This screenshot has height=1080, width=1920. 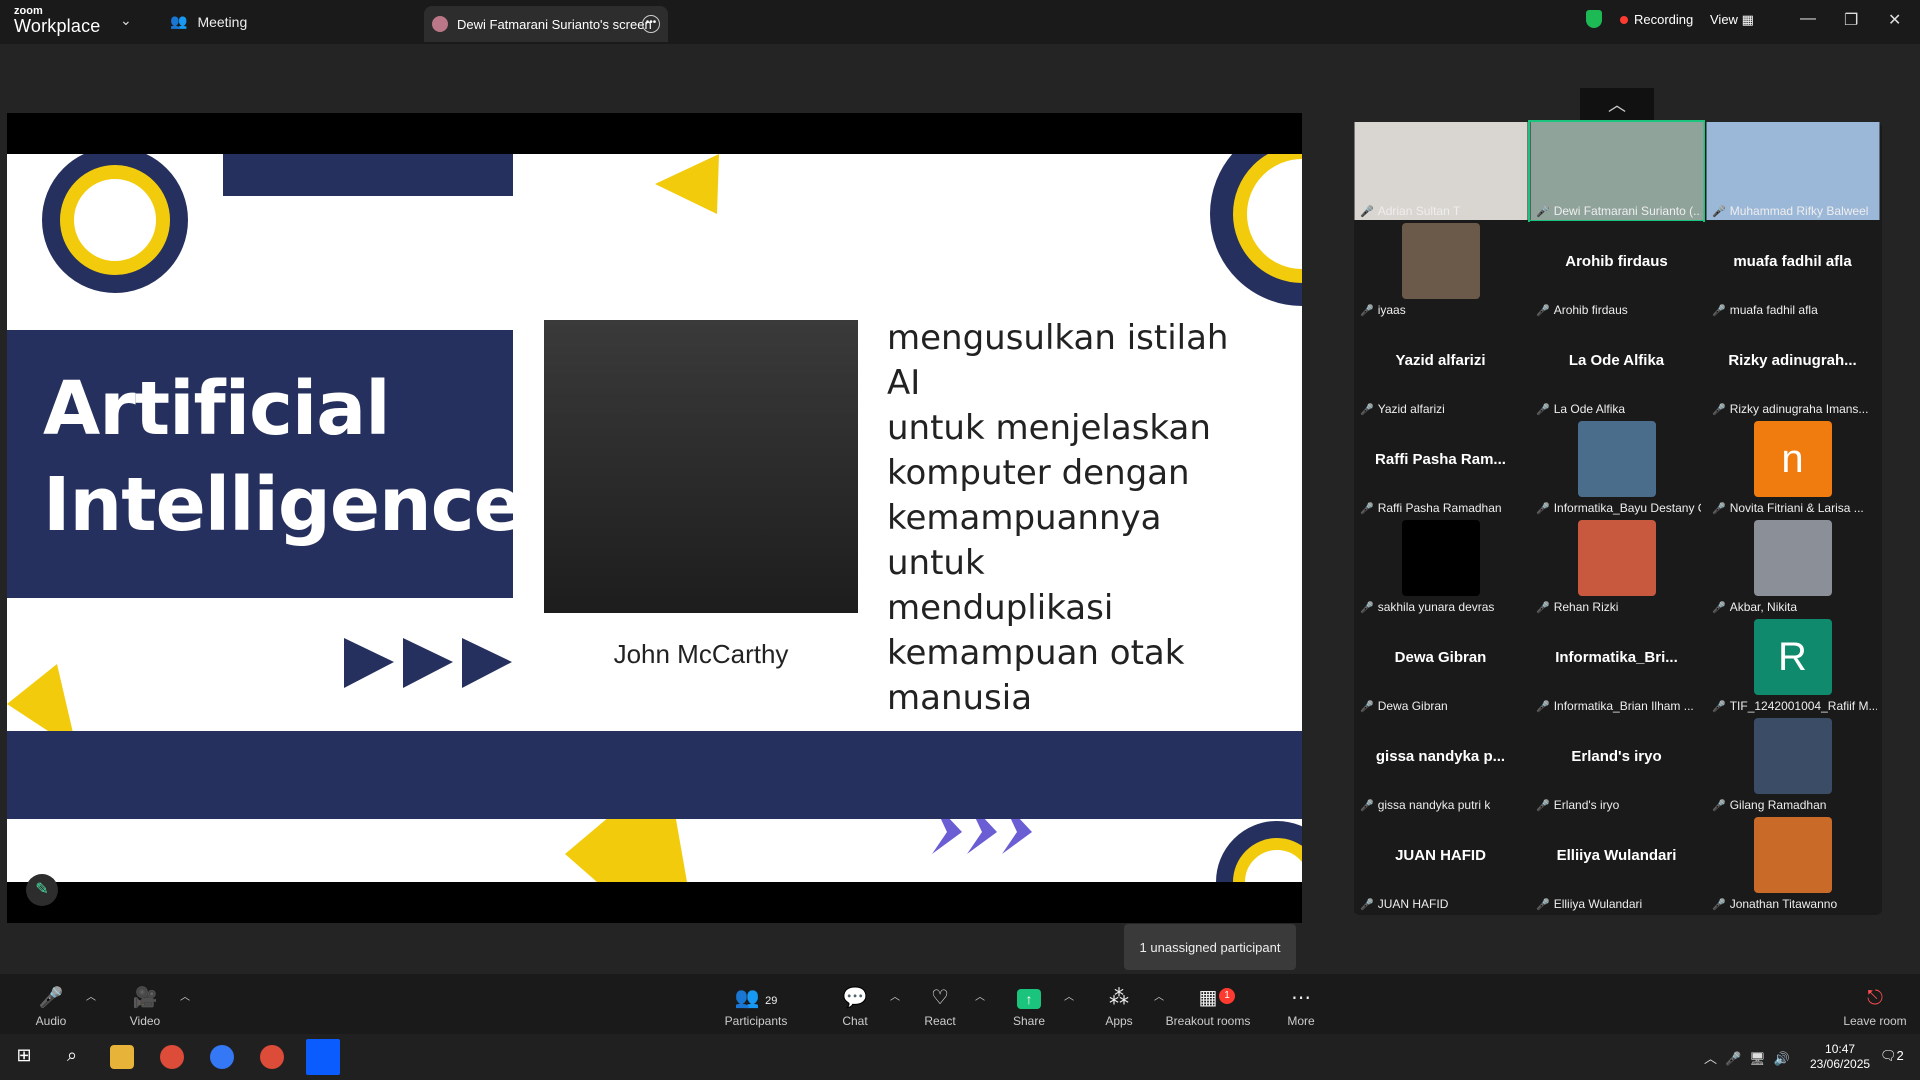 I want to click on share-button: ↑ Share ︿, so click(x=1034, y=1008).